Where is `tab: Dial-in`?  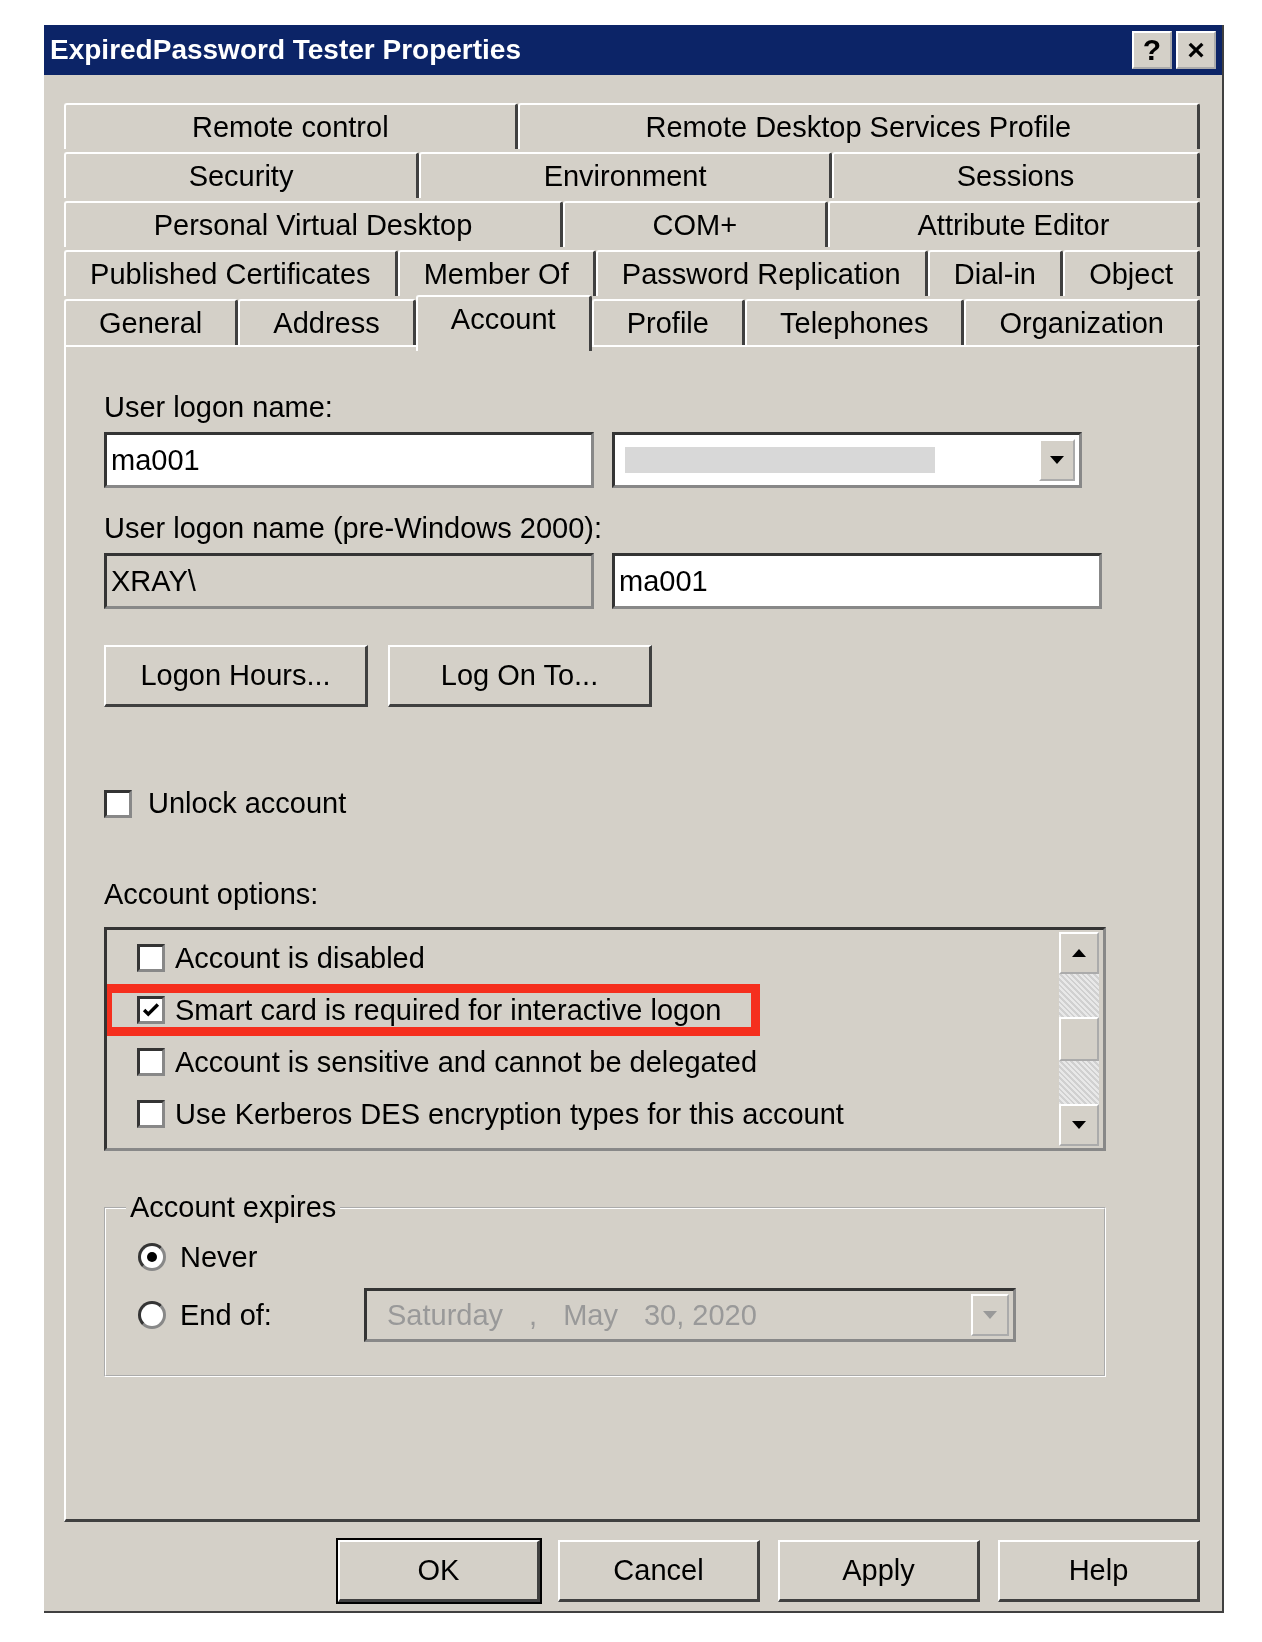
tab: Dial-in is located at coordinates (995, 273).